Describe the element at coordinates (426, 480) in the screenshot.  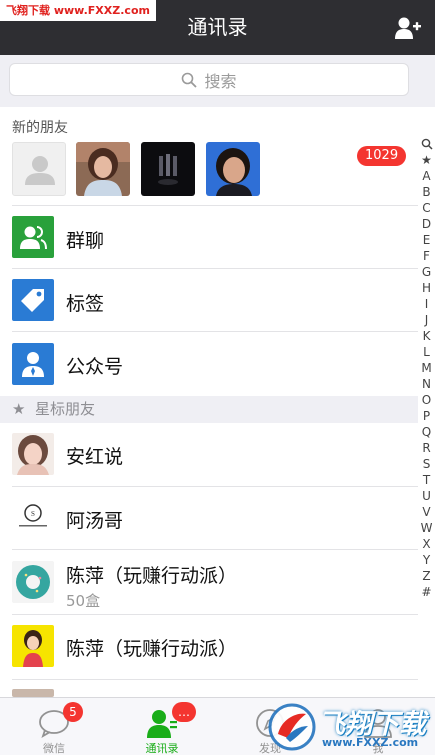
I see `index-letter: T` at that location.